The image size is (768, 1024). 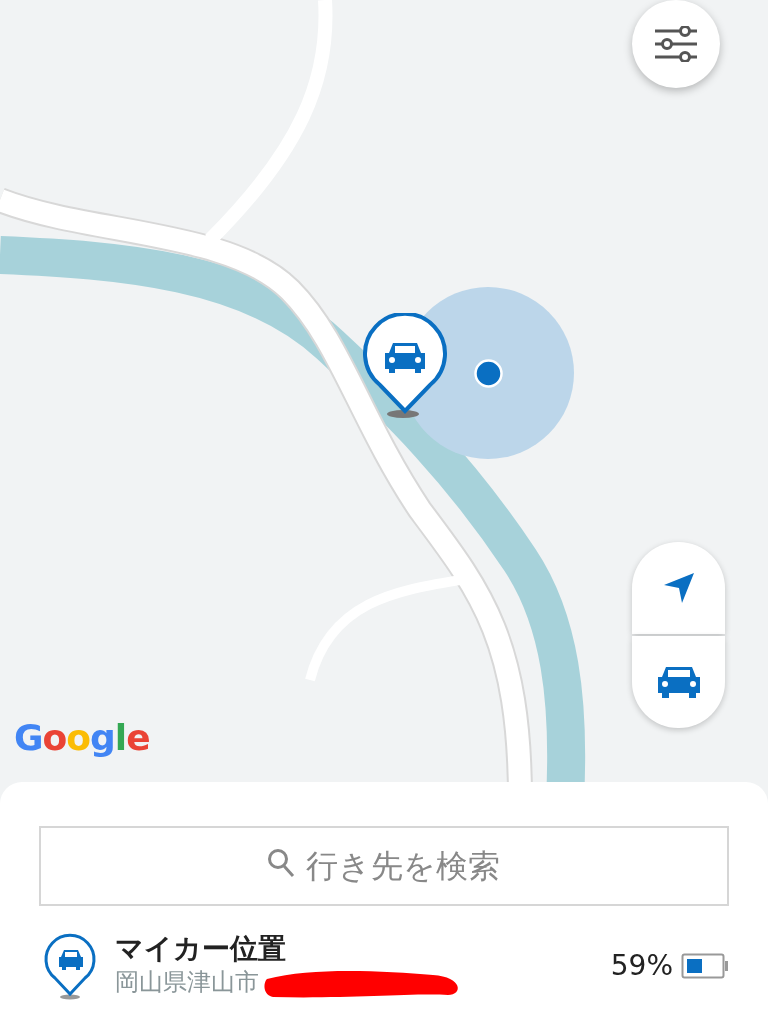 What do you see at coordinates (676, 44) in the screenshot?
I see `sliders-icon` at bounding box center [676, 44].